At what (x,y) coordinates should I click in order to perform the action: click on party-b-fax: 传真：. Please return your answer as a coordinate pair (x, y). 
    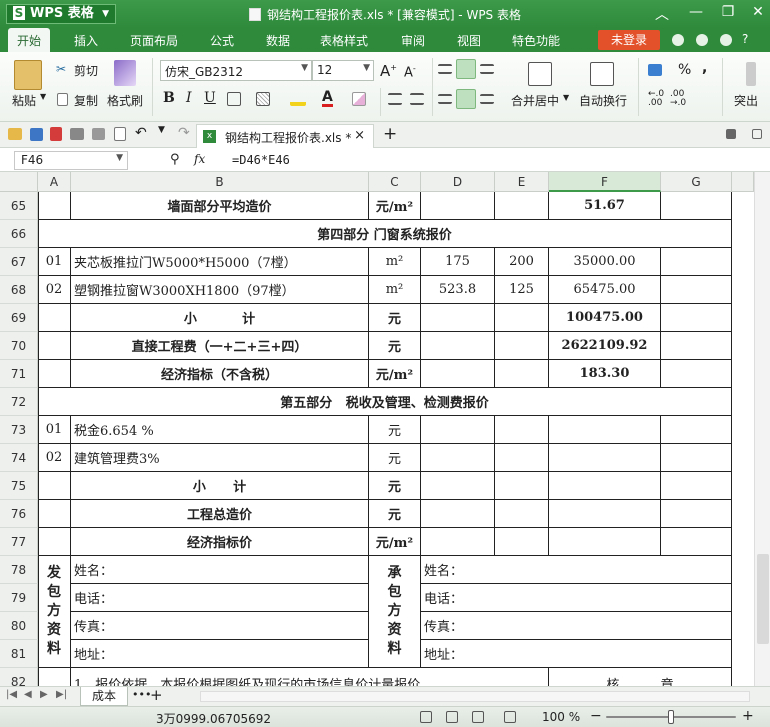
    Looking at the image, I should click on (576, 626).